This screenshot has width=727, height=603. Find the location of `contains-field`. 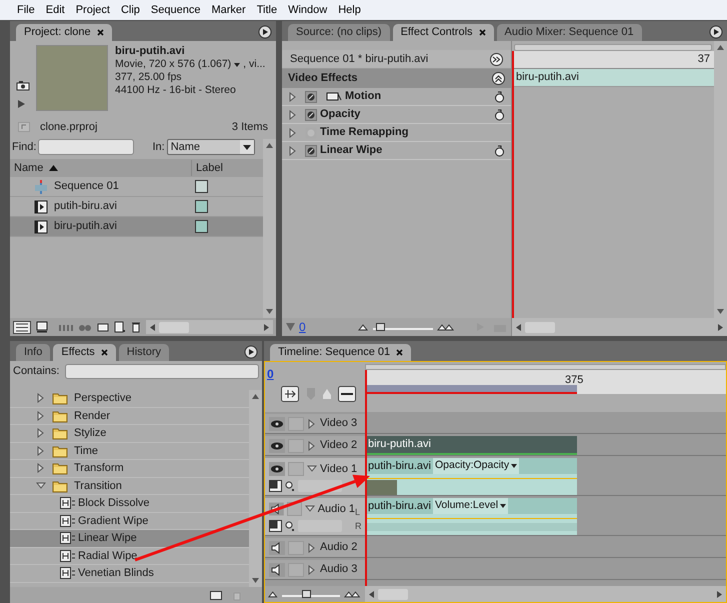

contains-field is located at coordinates (162, 371).